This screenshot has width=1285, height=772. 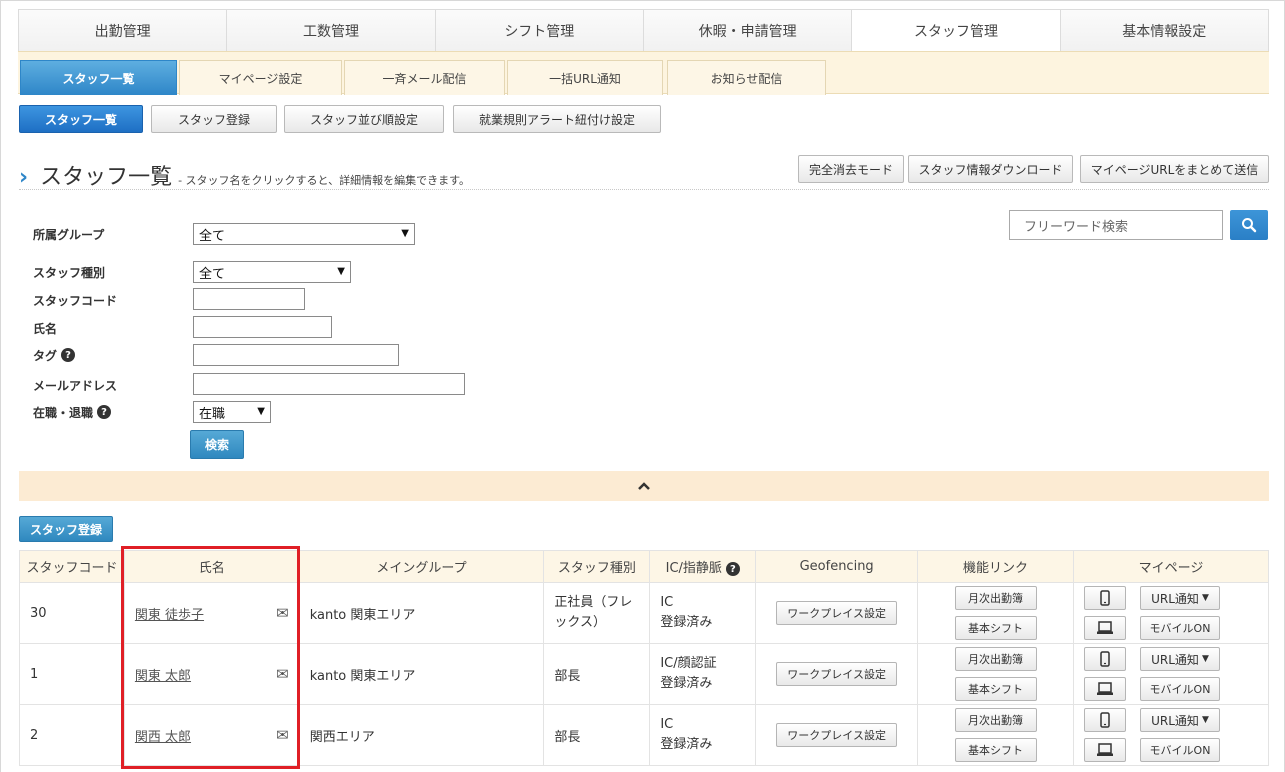 What do you see at coordinates (364, 119) in the screenshot?
I see `staff-order-button: スタッフ並び順設定` at bounding box center [364, 119].